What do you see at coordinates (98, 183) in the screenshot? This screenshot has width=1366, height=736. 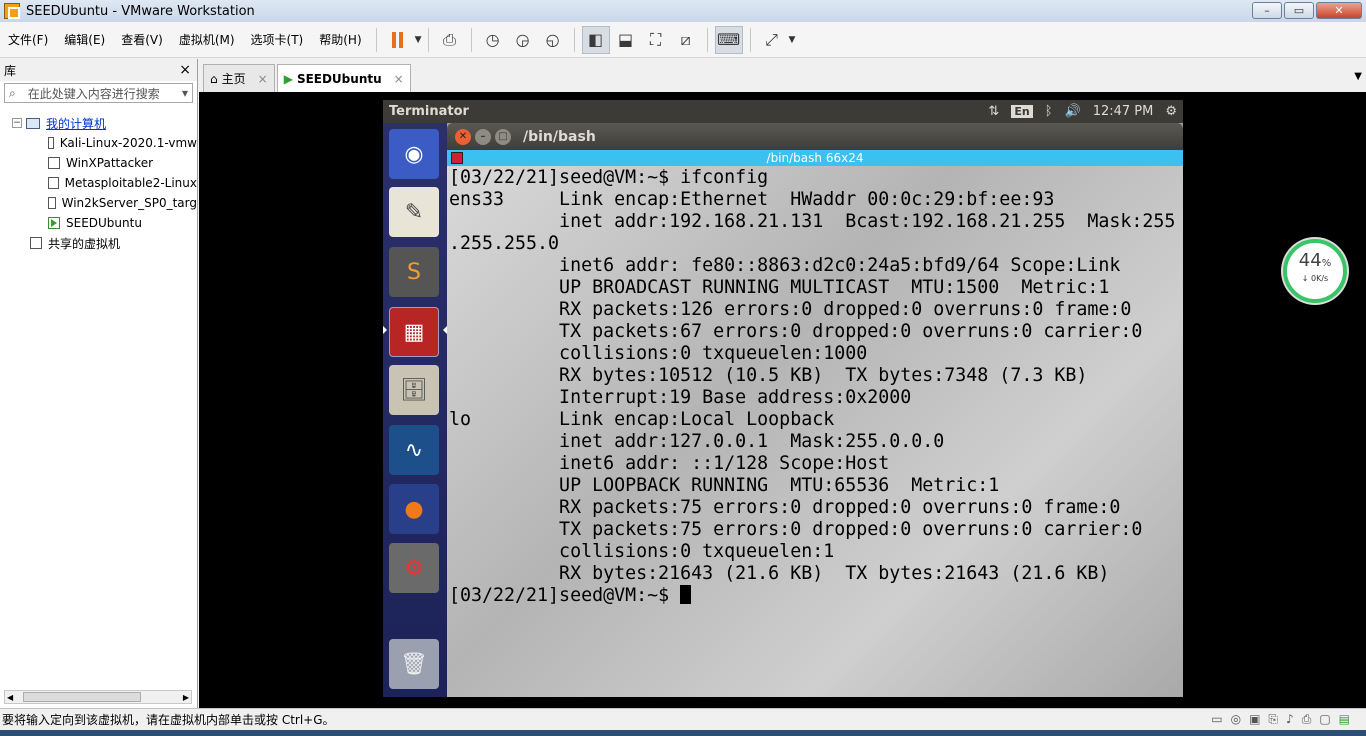 I see `tree-item-vm: Metasploitable2-Linux` at bounding box center [98, 183].